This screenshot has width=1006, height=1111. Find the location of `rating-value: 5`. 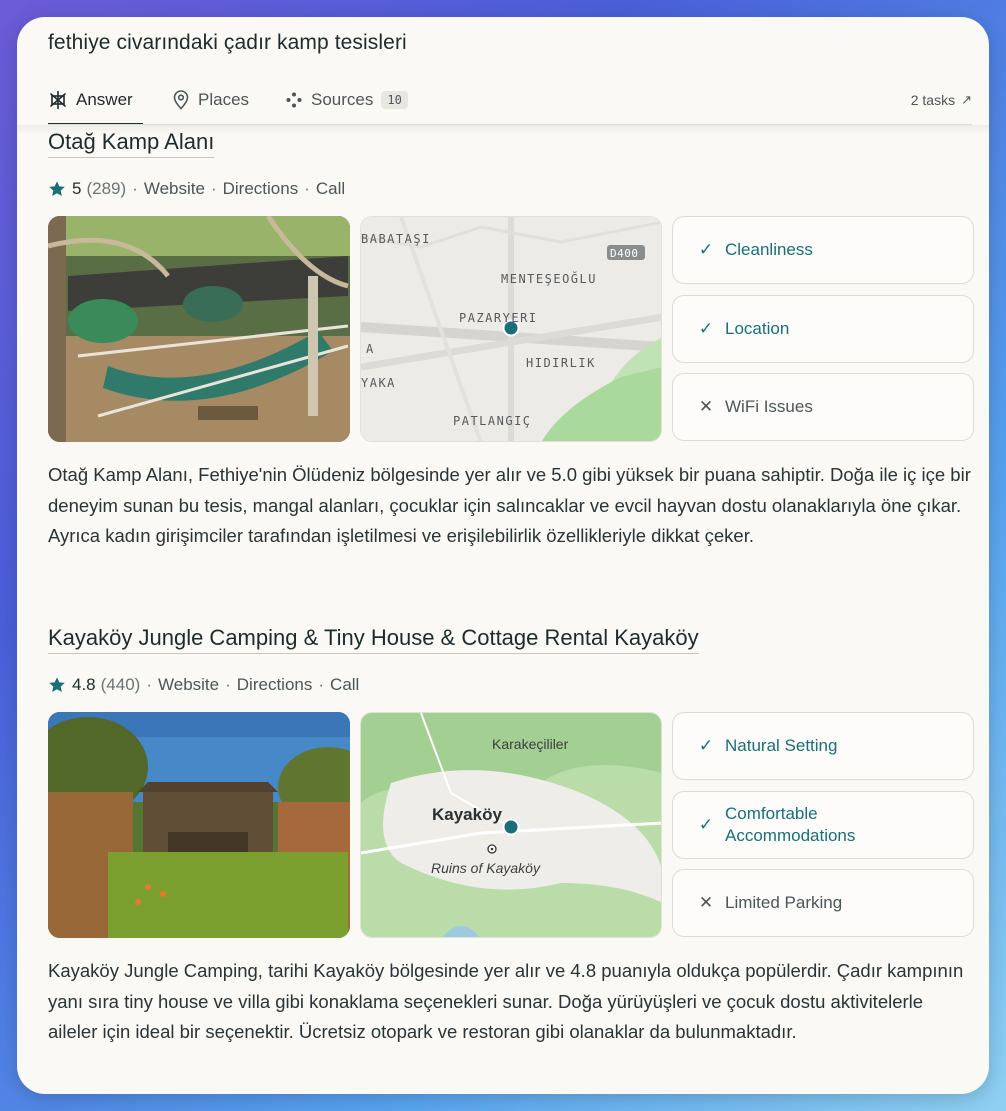

rating-value: 5 is located at coordinates (77, 188).